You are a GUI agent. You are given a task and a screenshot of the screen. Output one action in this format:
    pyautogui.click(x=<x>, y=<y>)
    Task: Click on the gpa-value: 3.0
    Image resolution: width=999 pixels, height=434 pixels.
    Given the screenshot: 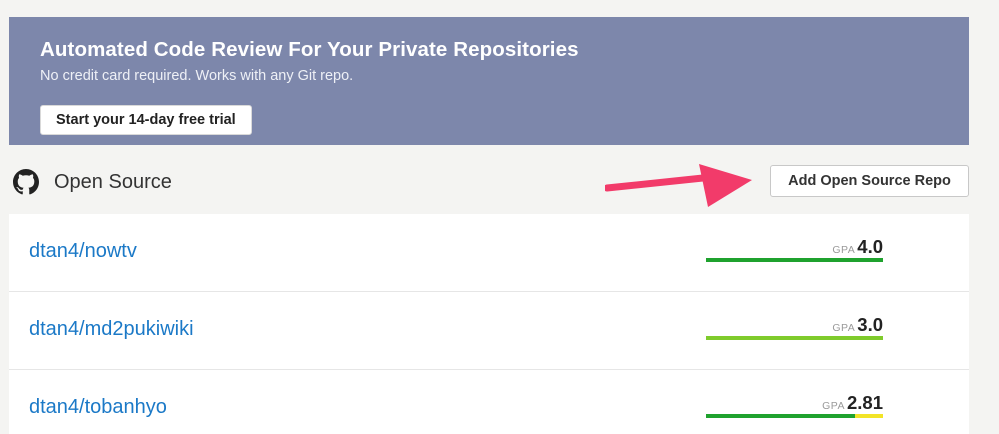 What is the action you would take?
    pyautogui.click(x=870, y=324)
    